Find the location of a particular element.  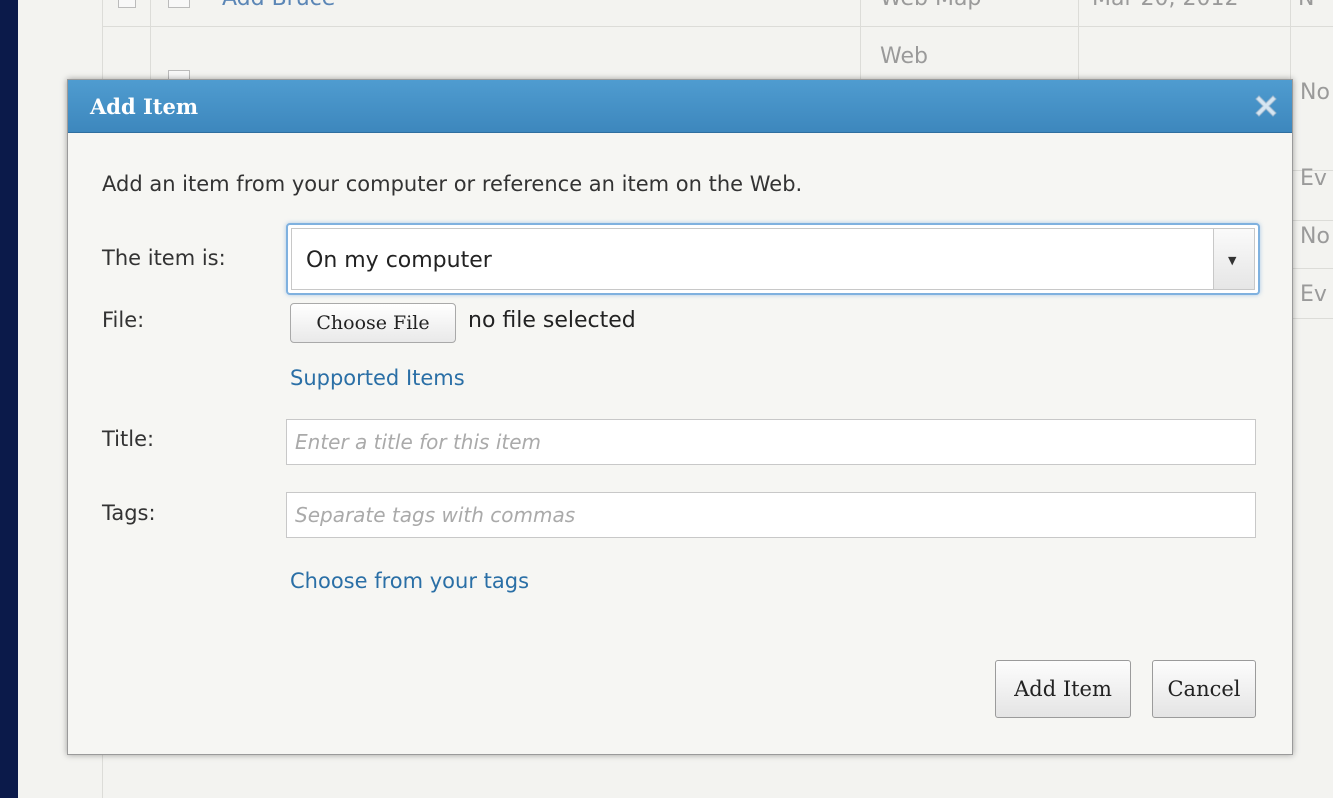

caret-down-icon: ▼ is located at coordinates (1233, 259).